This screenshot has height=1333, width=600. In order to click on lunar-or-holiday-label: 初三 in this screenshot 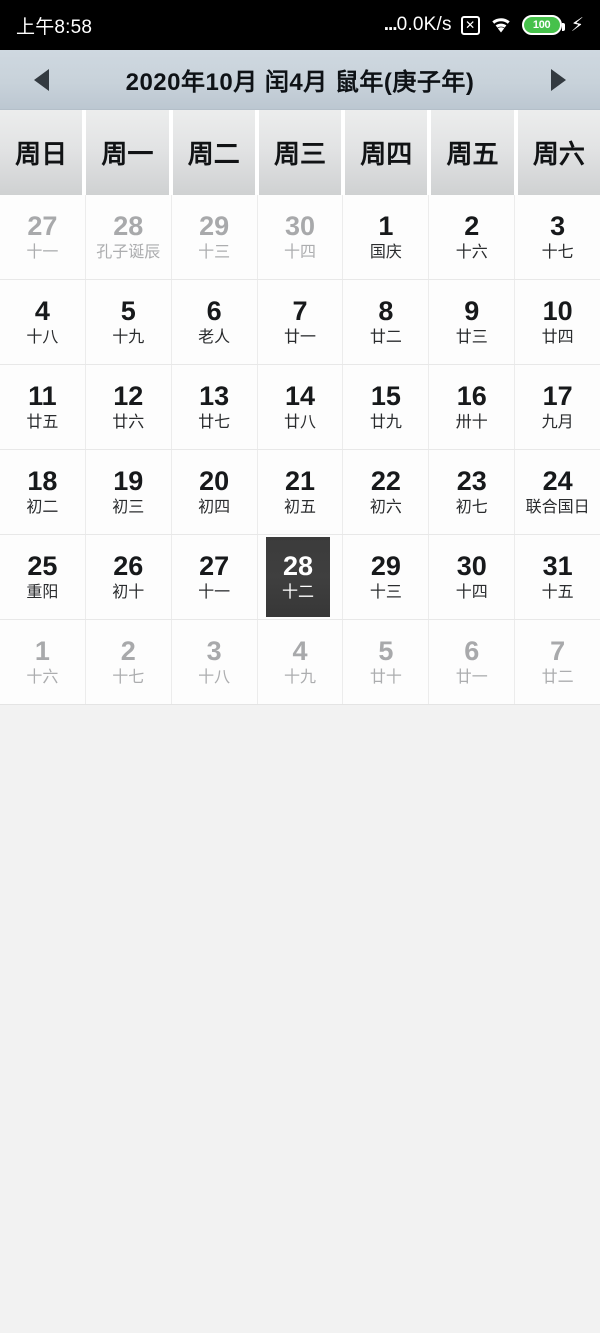, I will do `click(128, 508)`.